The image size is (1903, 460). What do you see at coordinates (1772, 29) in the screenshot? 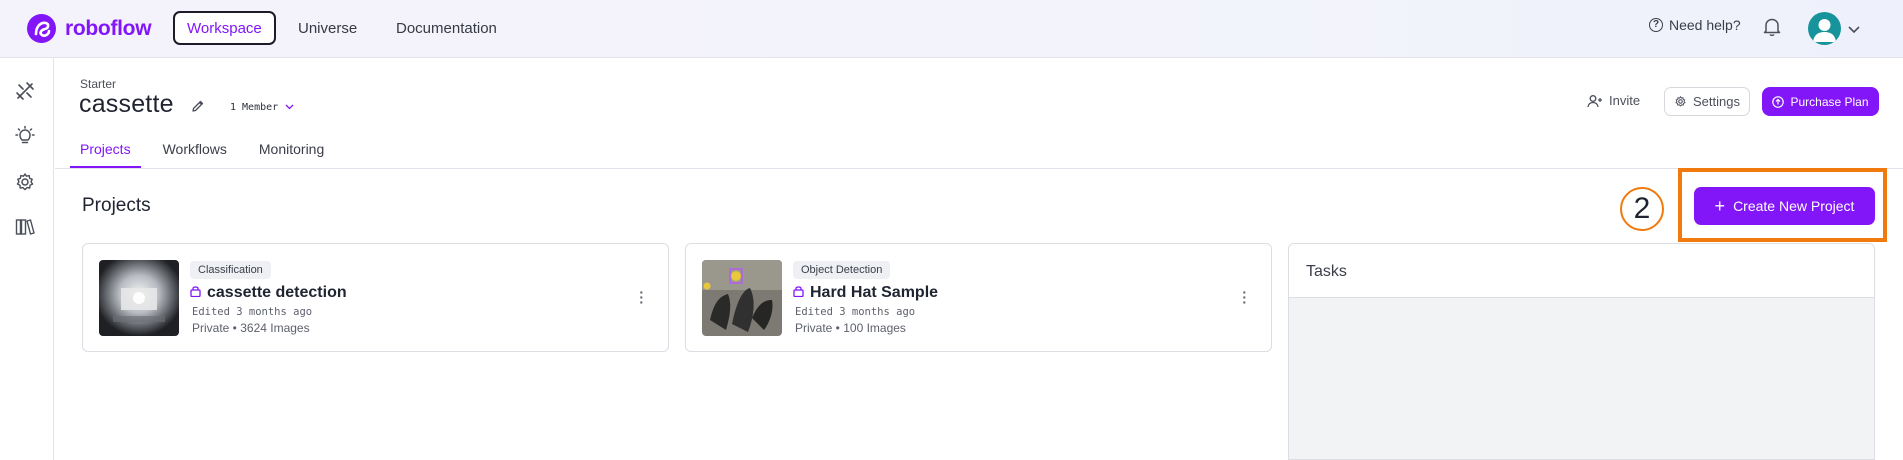
I see `notifications-bell-icon` at bounding box center [1772, 29].